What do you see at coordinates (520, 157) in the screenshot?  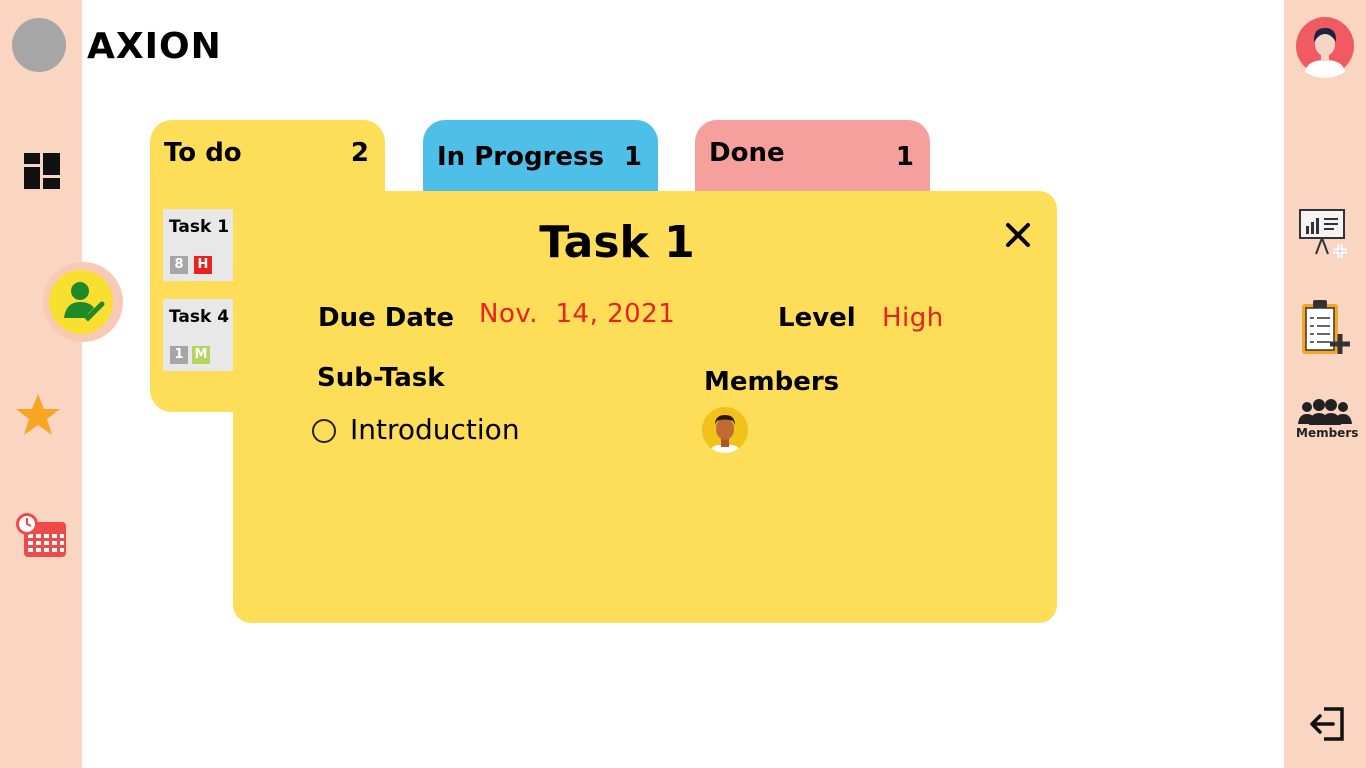 I see `column-title-inprogress: In Progress` at bounding box center [520, 157].